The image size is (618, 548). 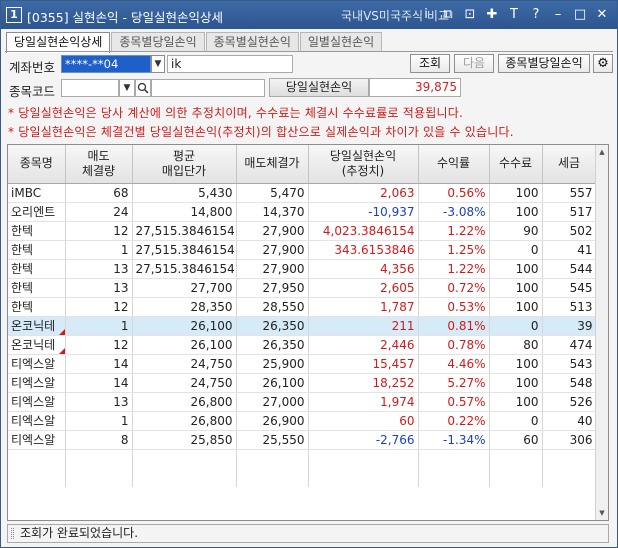 I want to click on tab-3: 종목별실현손익, so click(x=252, y=42).